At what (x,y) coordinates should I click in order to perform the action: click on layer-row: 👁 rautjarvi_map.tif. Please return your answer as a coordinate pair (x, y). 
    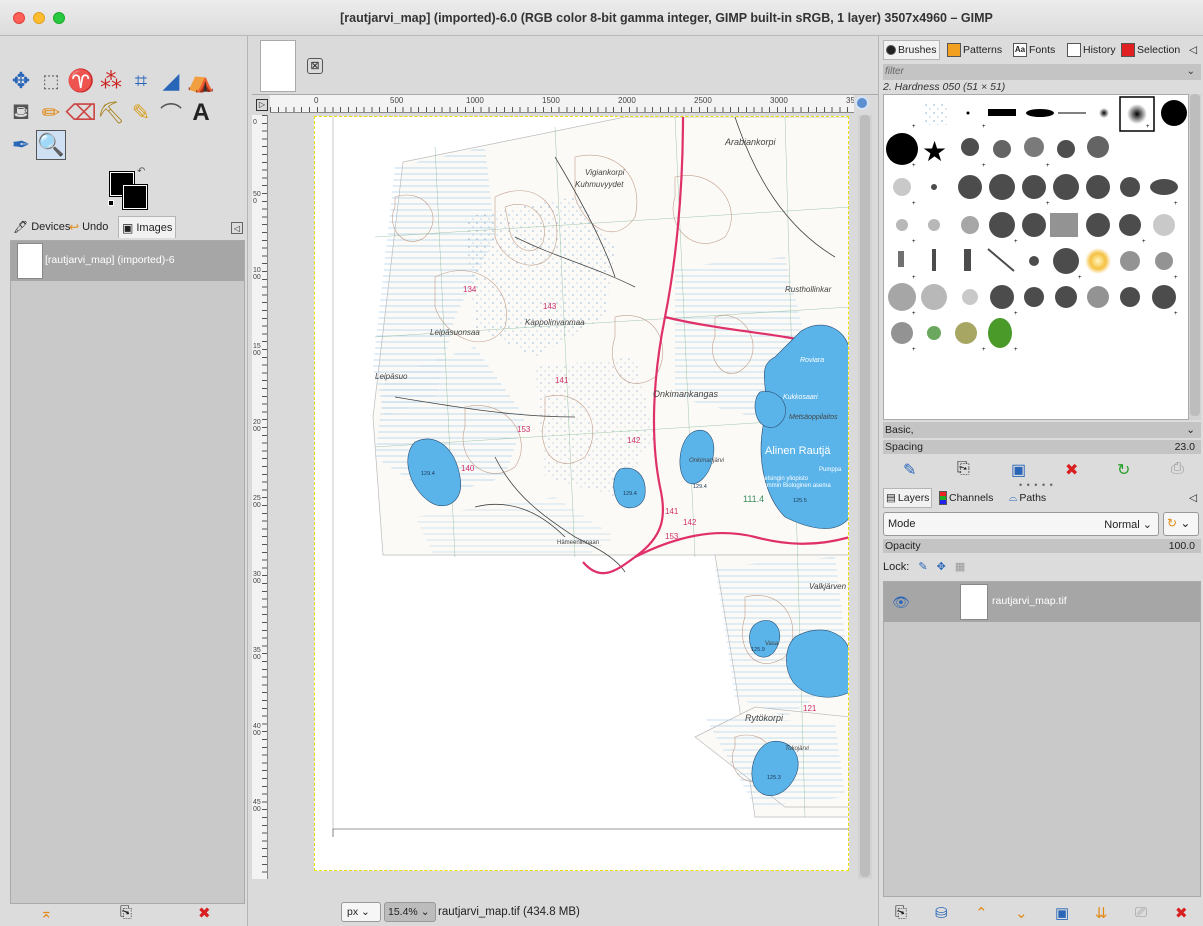
    Looking at the image, I should click on (1042, 602).